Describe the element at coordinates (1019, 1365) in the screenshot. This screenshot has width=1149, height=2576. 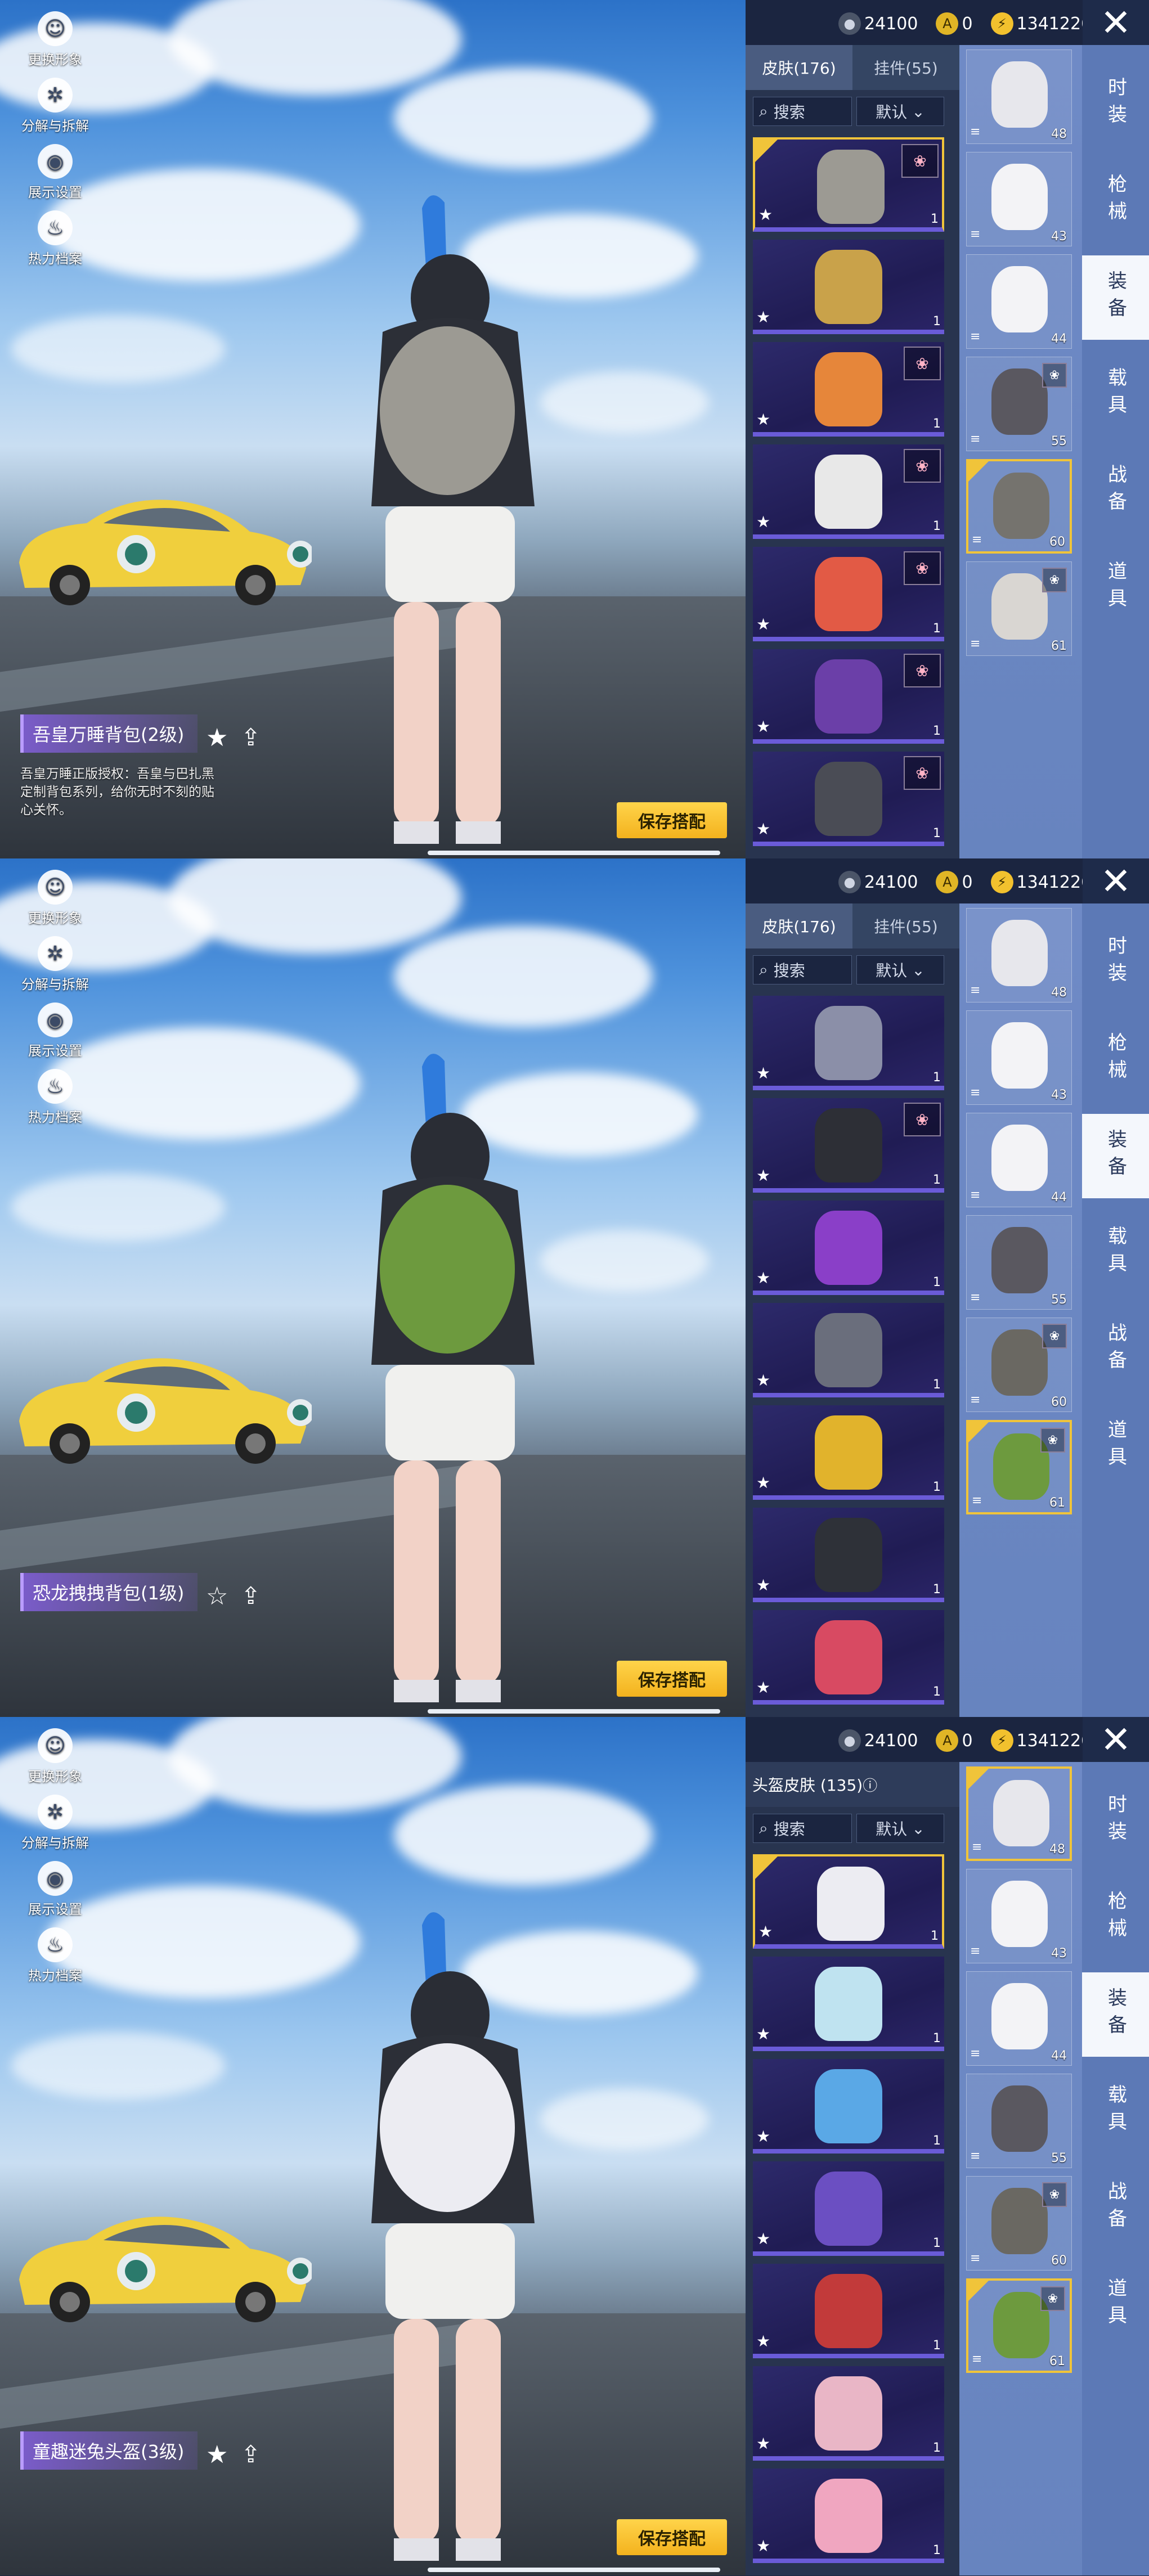
I see `equipped-slot: ❀ ≡ 60` at that location.